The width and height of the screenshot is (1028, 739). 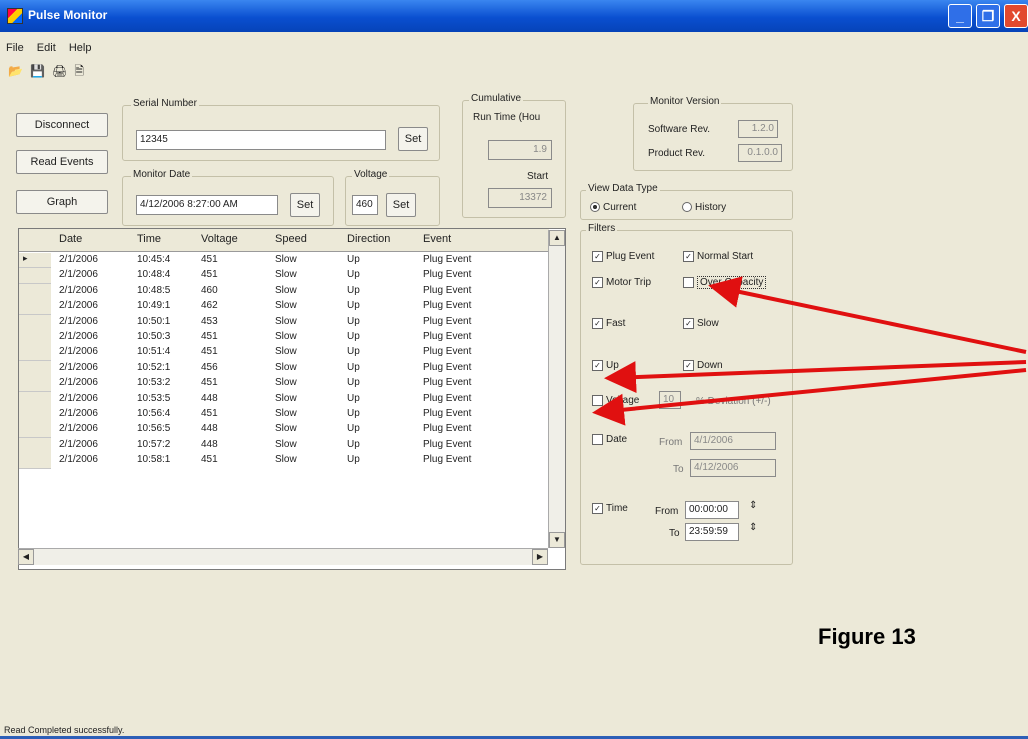 What do you see at coordinates (867, 315) in the screenshot?
I see `arrow-to-over-capacity` at bounding box center [867, 315].